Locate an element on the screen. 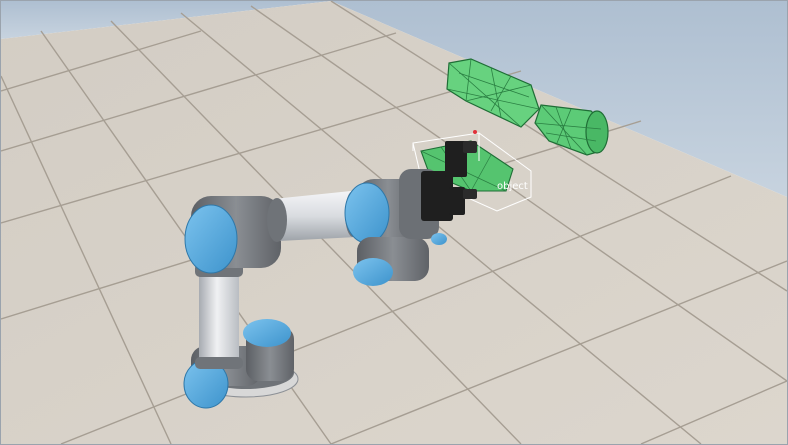 This screenshot has height=445, width=788. robot-upper-arm is located at coordinates (219, 316).